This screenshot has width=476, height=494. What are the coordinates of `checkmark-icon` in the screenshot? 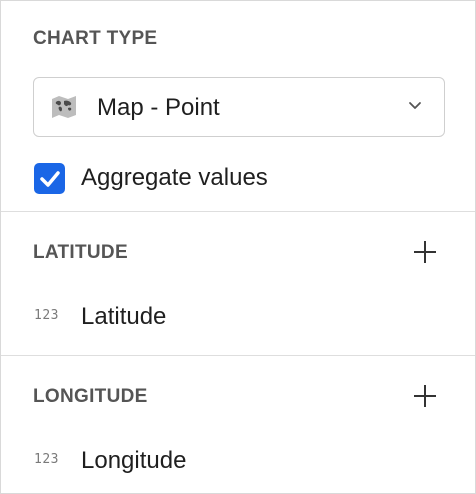 It's located at (49, 178).